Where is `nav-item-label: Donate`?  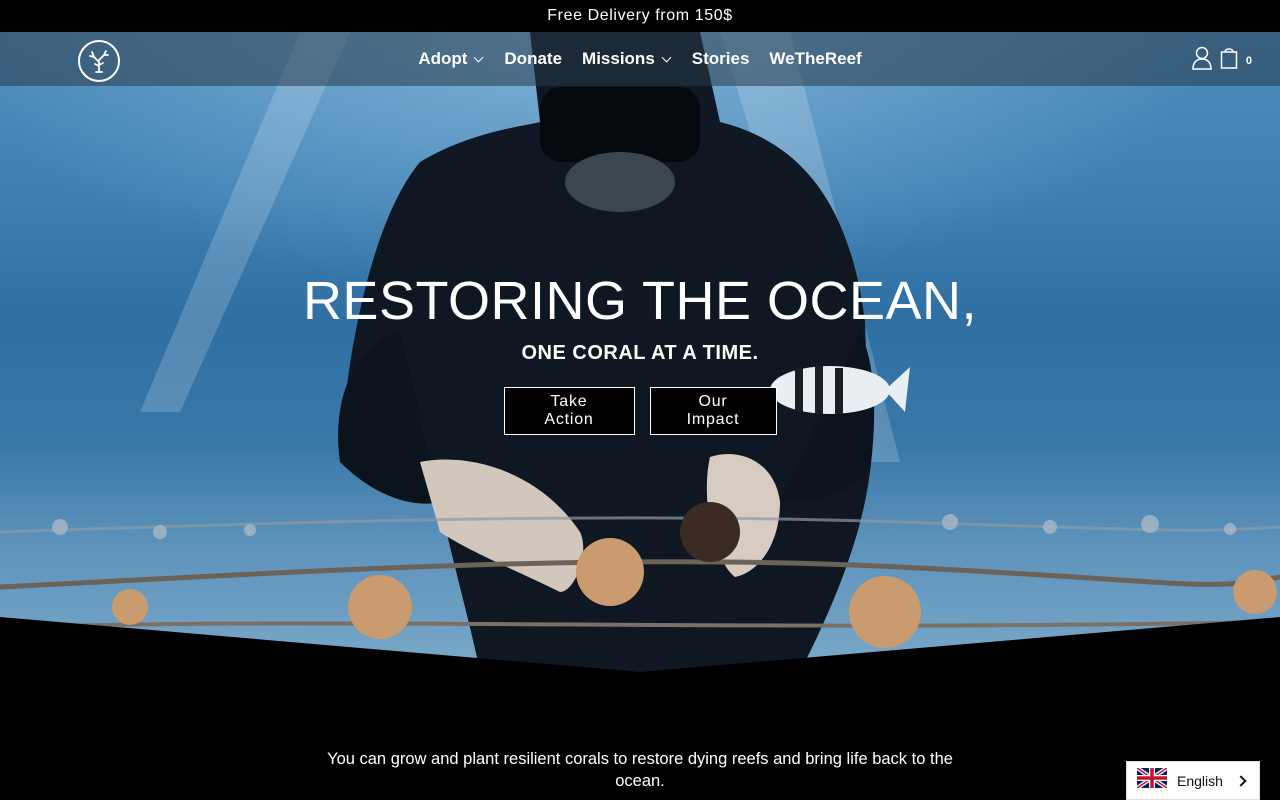 nav-item-label: Donate is located at coordinates (533, 58).